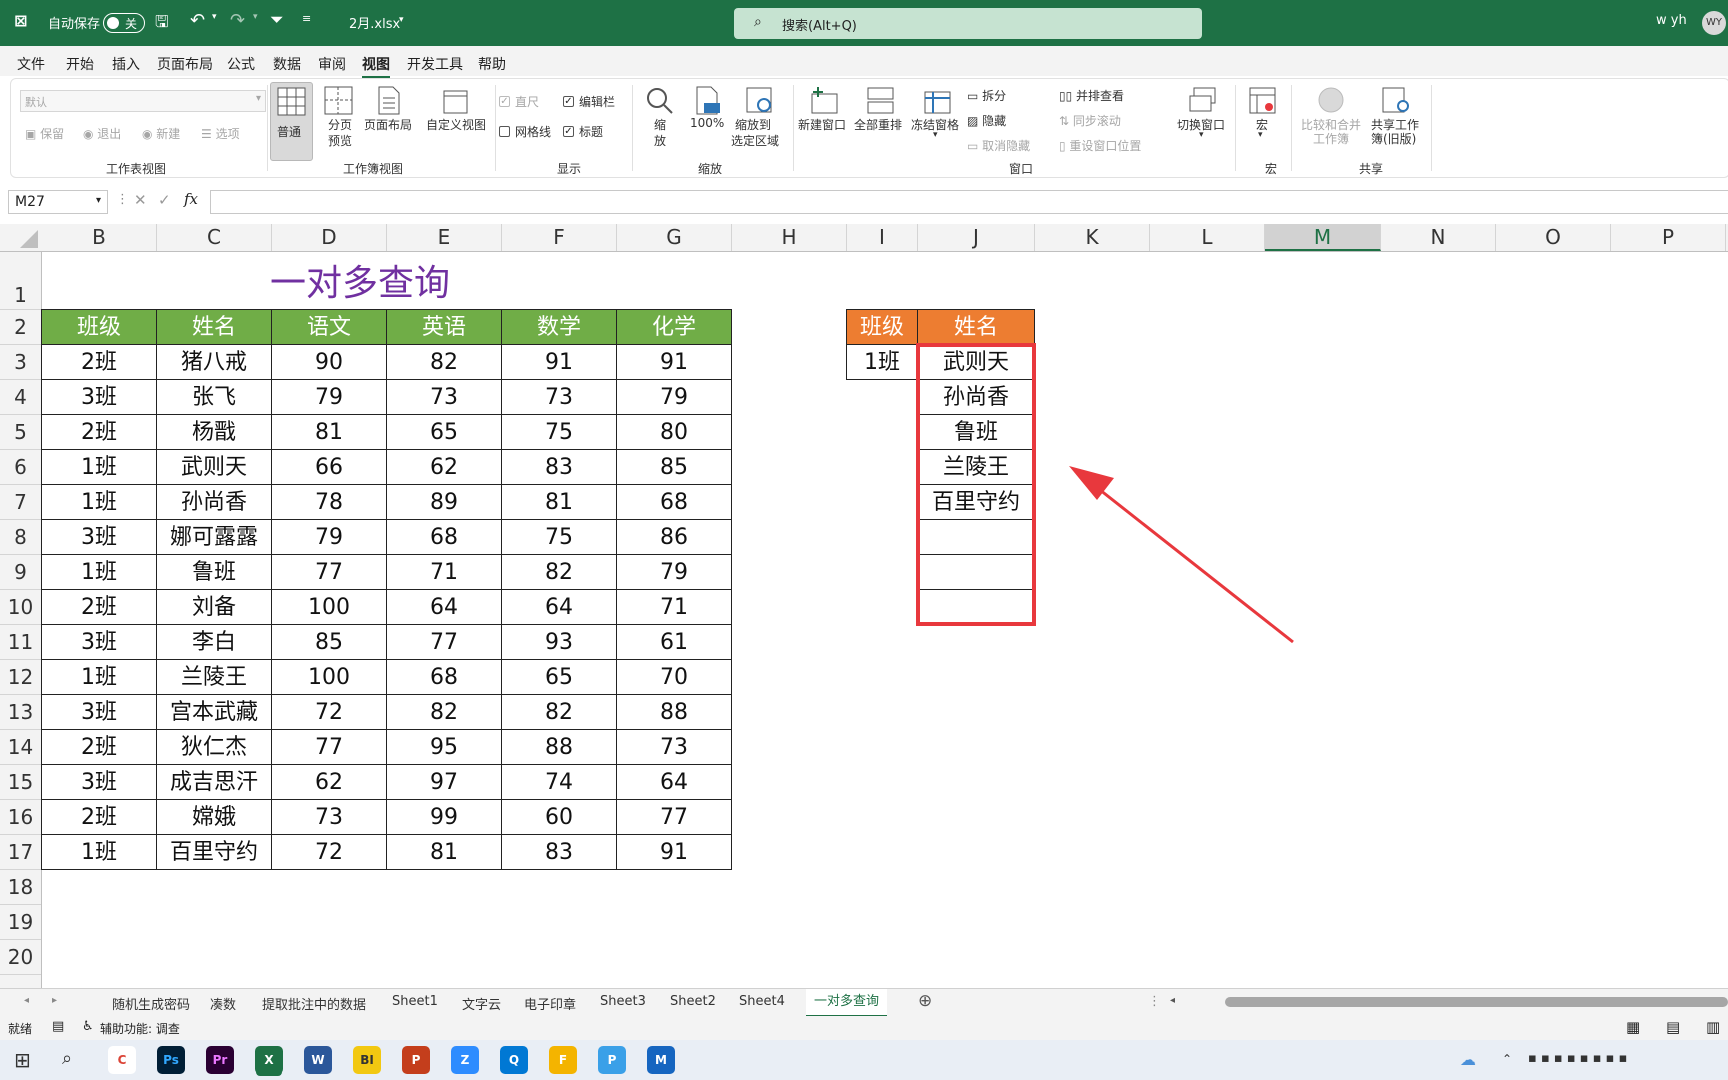  Describe the element at coordinates (1172, 1000) in the screenshot. I see `scroll-left-icon: ◂` at that location.